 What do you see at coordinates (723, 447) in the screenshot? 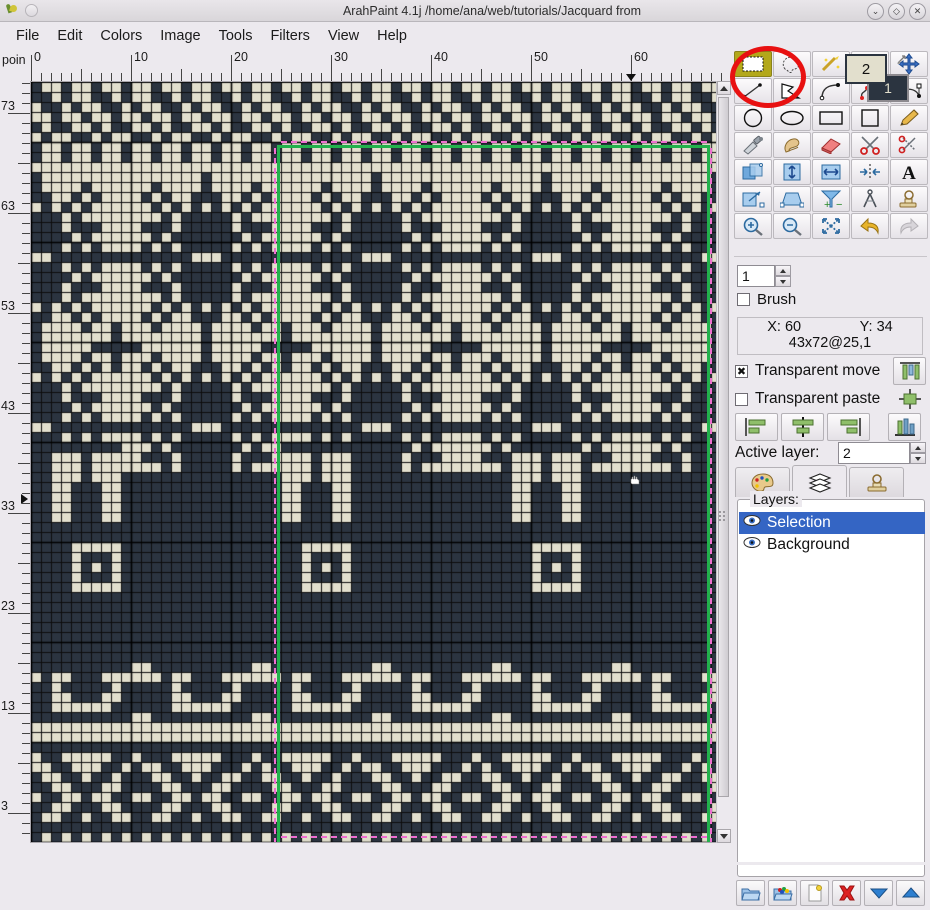
I see `vertical-scroll-thumb` at bounding box center [723, 447].